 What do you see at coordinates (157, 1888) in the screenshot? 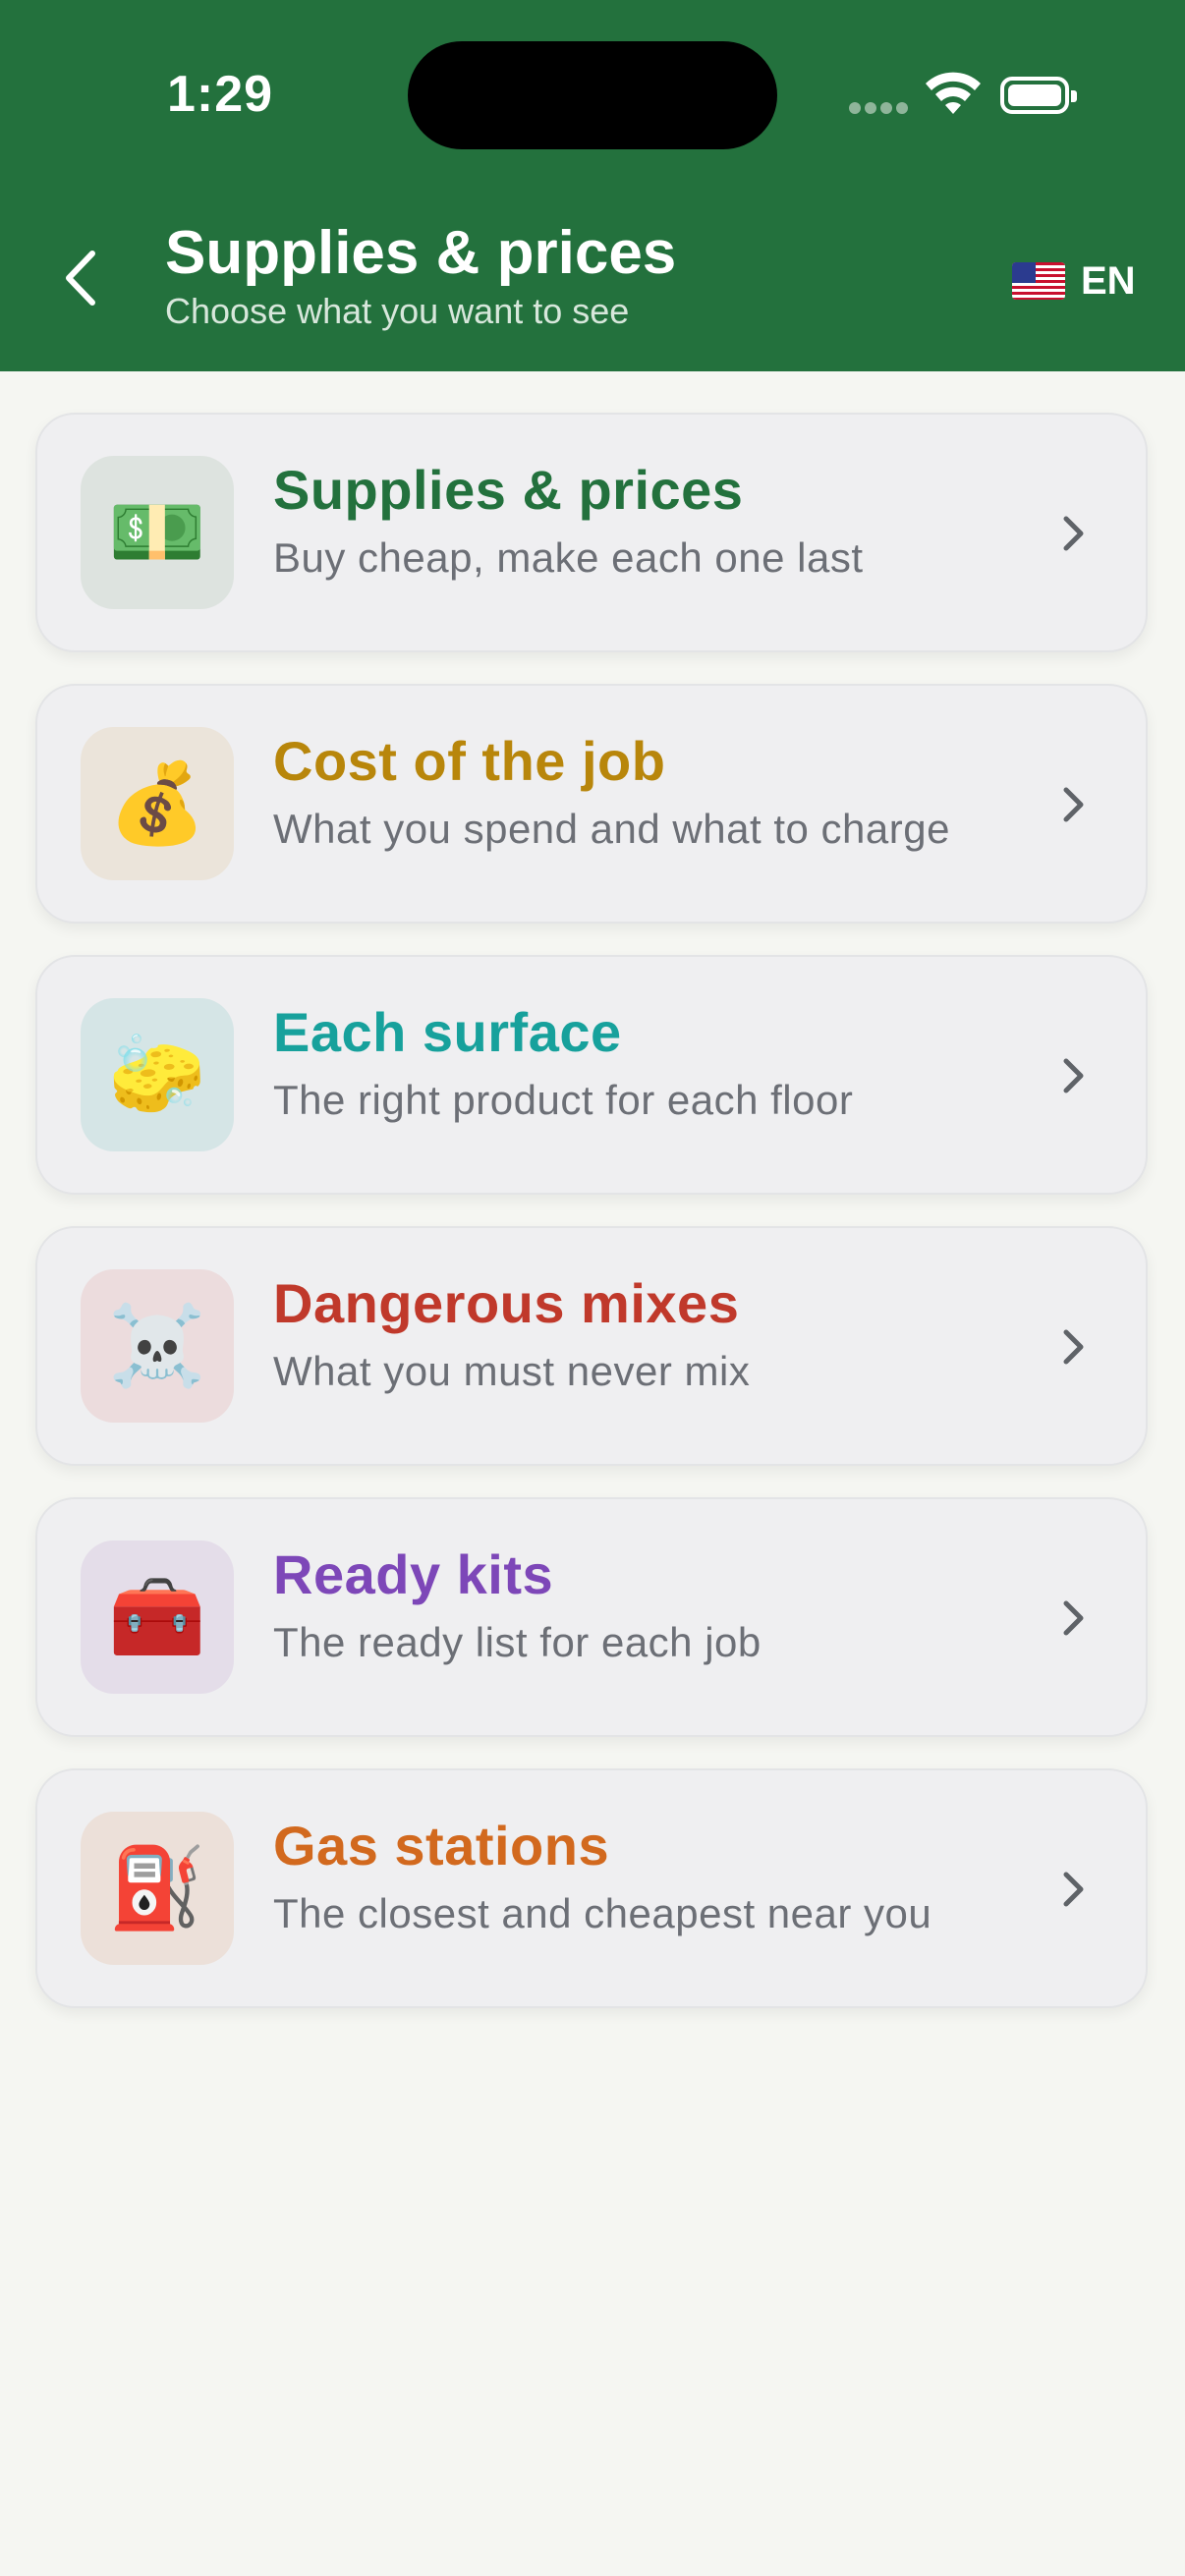
I see `fuel-pump-icon: ⛽` at bounding box center [157, 1888].